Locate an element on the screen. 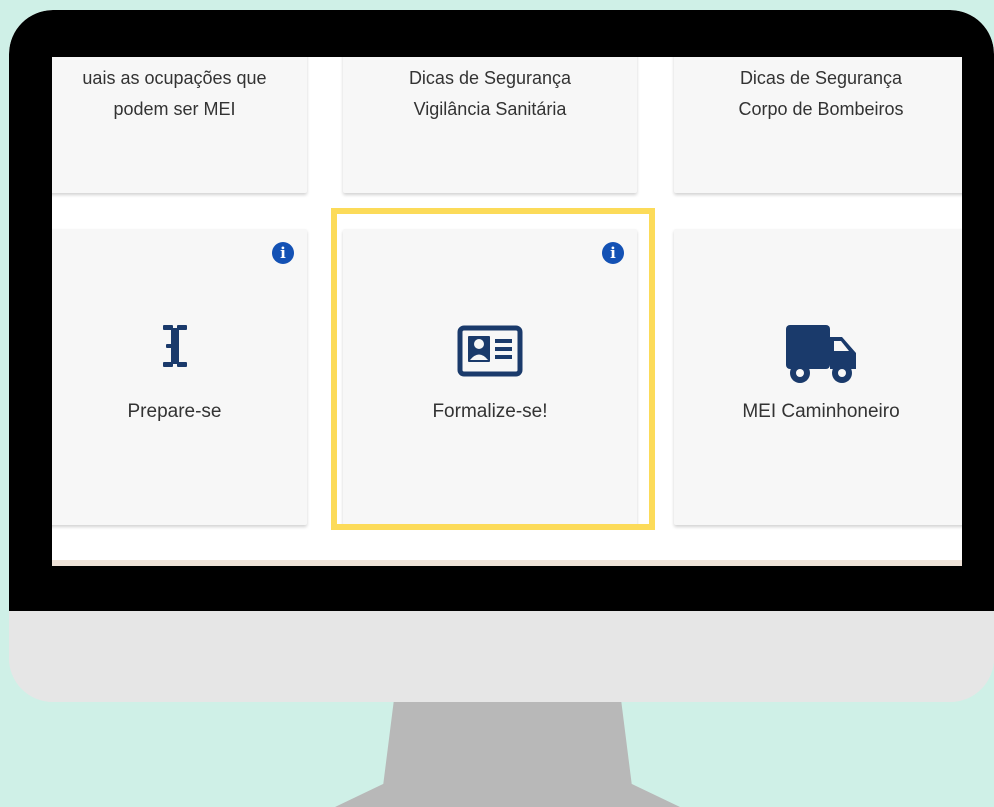  card-label: Prepare-se is located at coordinates (174, 411).